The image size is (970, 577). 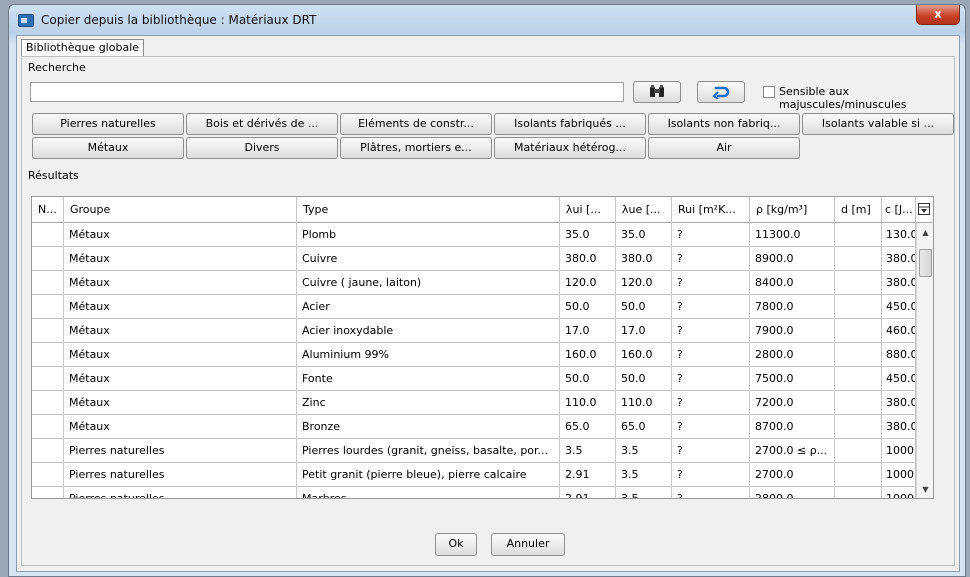 What do you see at coordinates (843, 98) in the screenshot?
I see `case-sensitive-label: Sensible aux majuscules/minuscules` at bounding box center [843, 98].